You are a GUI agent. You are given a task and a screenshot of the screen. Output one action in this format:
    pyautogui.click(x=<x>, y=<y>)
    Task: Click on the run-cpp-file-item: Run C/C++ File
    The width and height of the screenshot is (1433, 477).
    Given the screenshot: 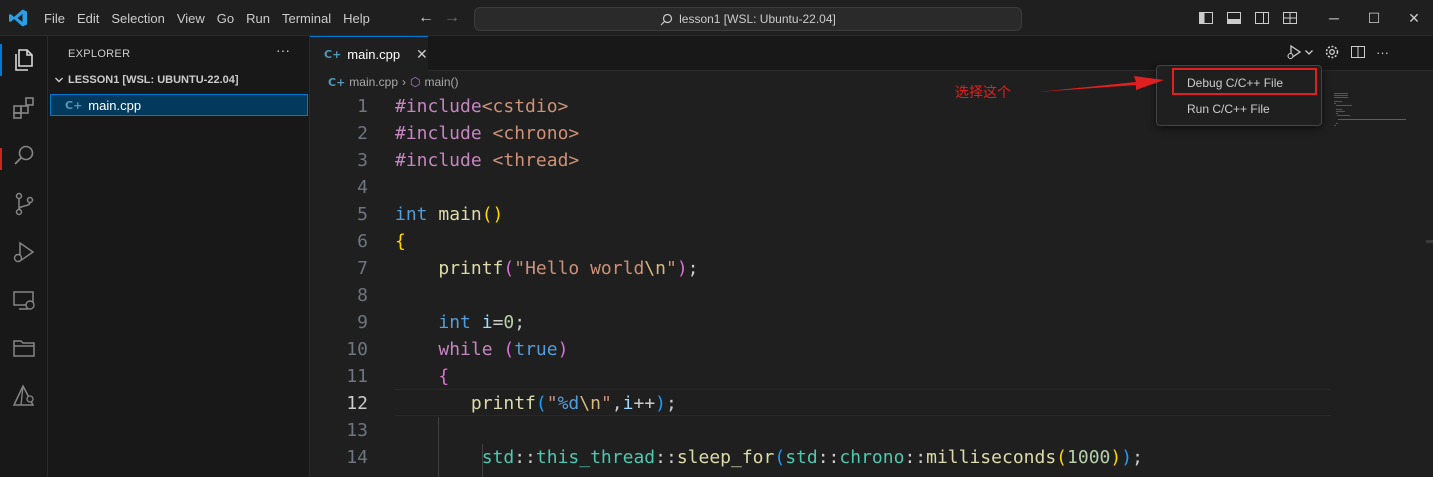 What is the action you would take?
    pyautogui.click(x=1228, y=109)
    